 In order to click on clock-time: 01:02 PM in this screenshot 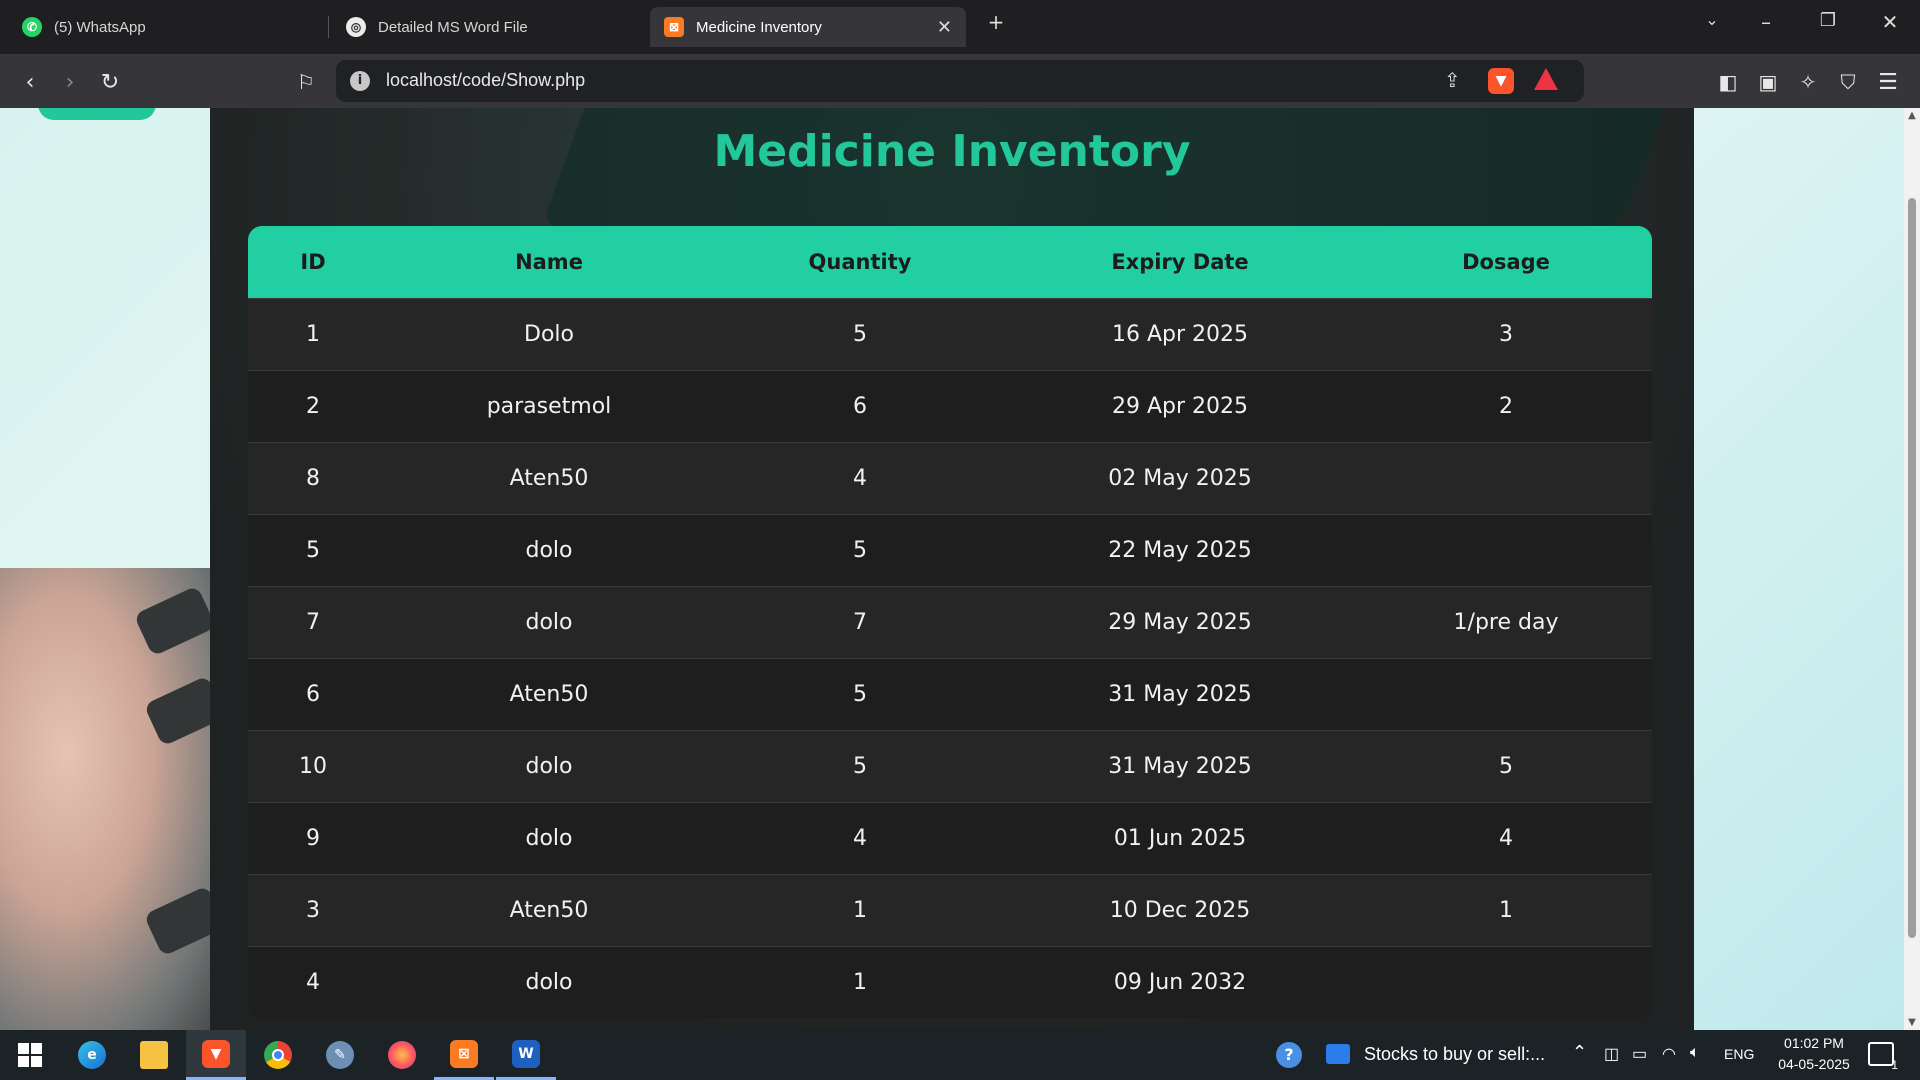, I will do `click(1814, 1043)`.